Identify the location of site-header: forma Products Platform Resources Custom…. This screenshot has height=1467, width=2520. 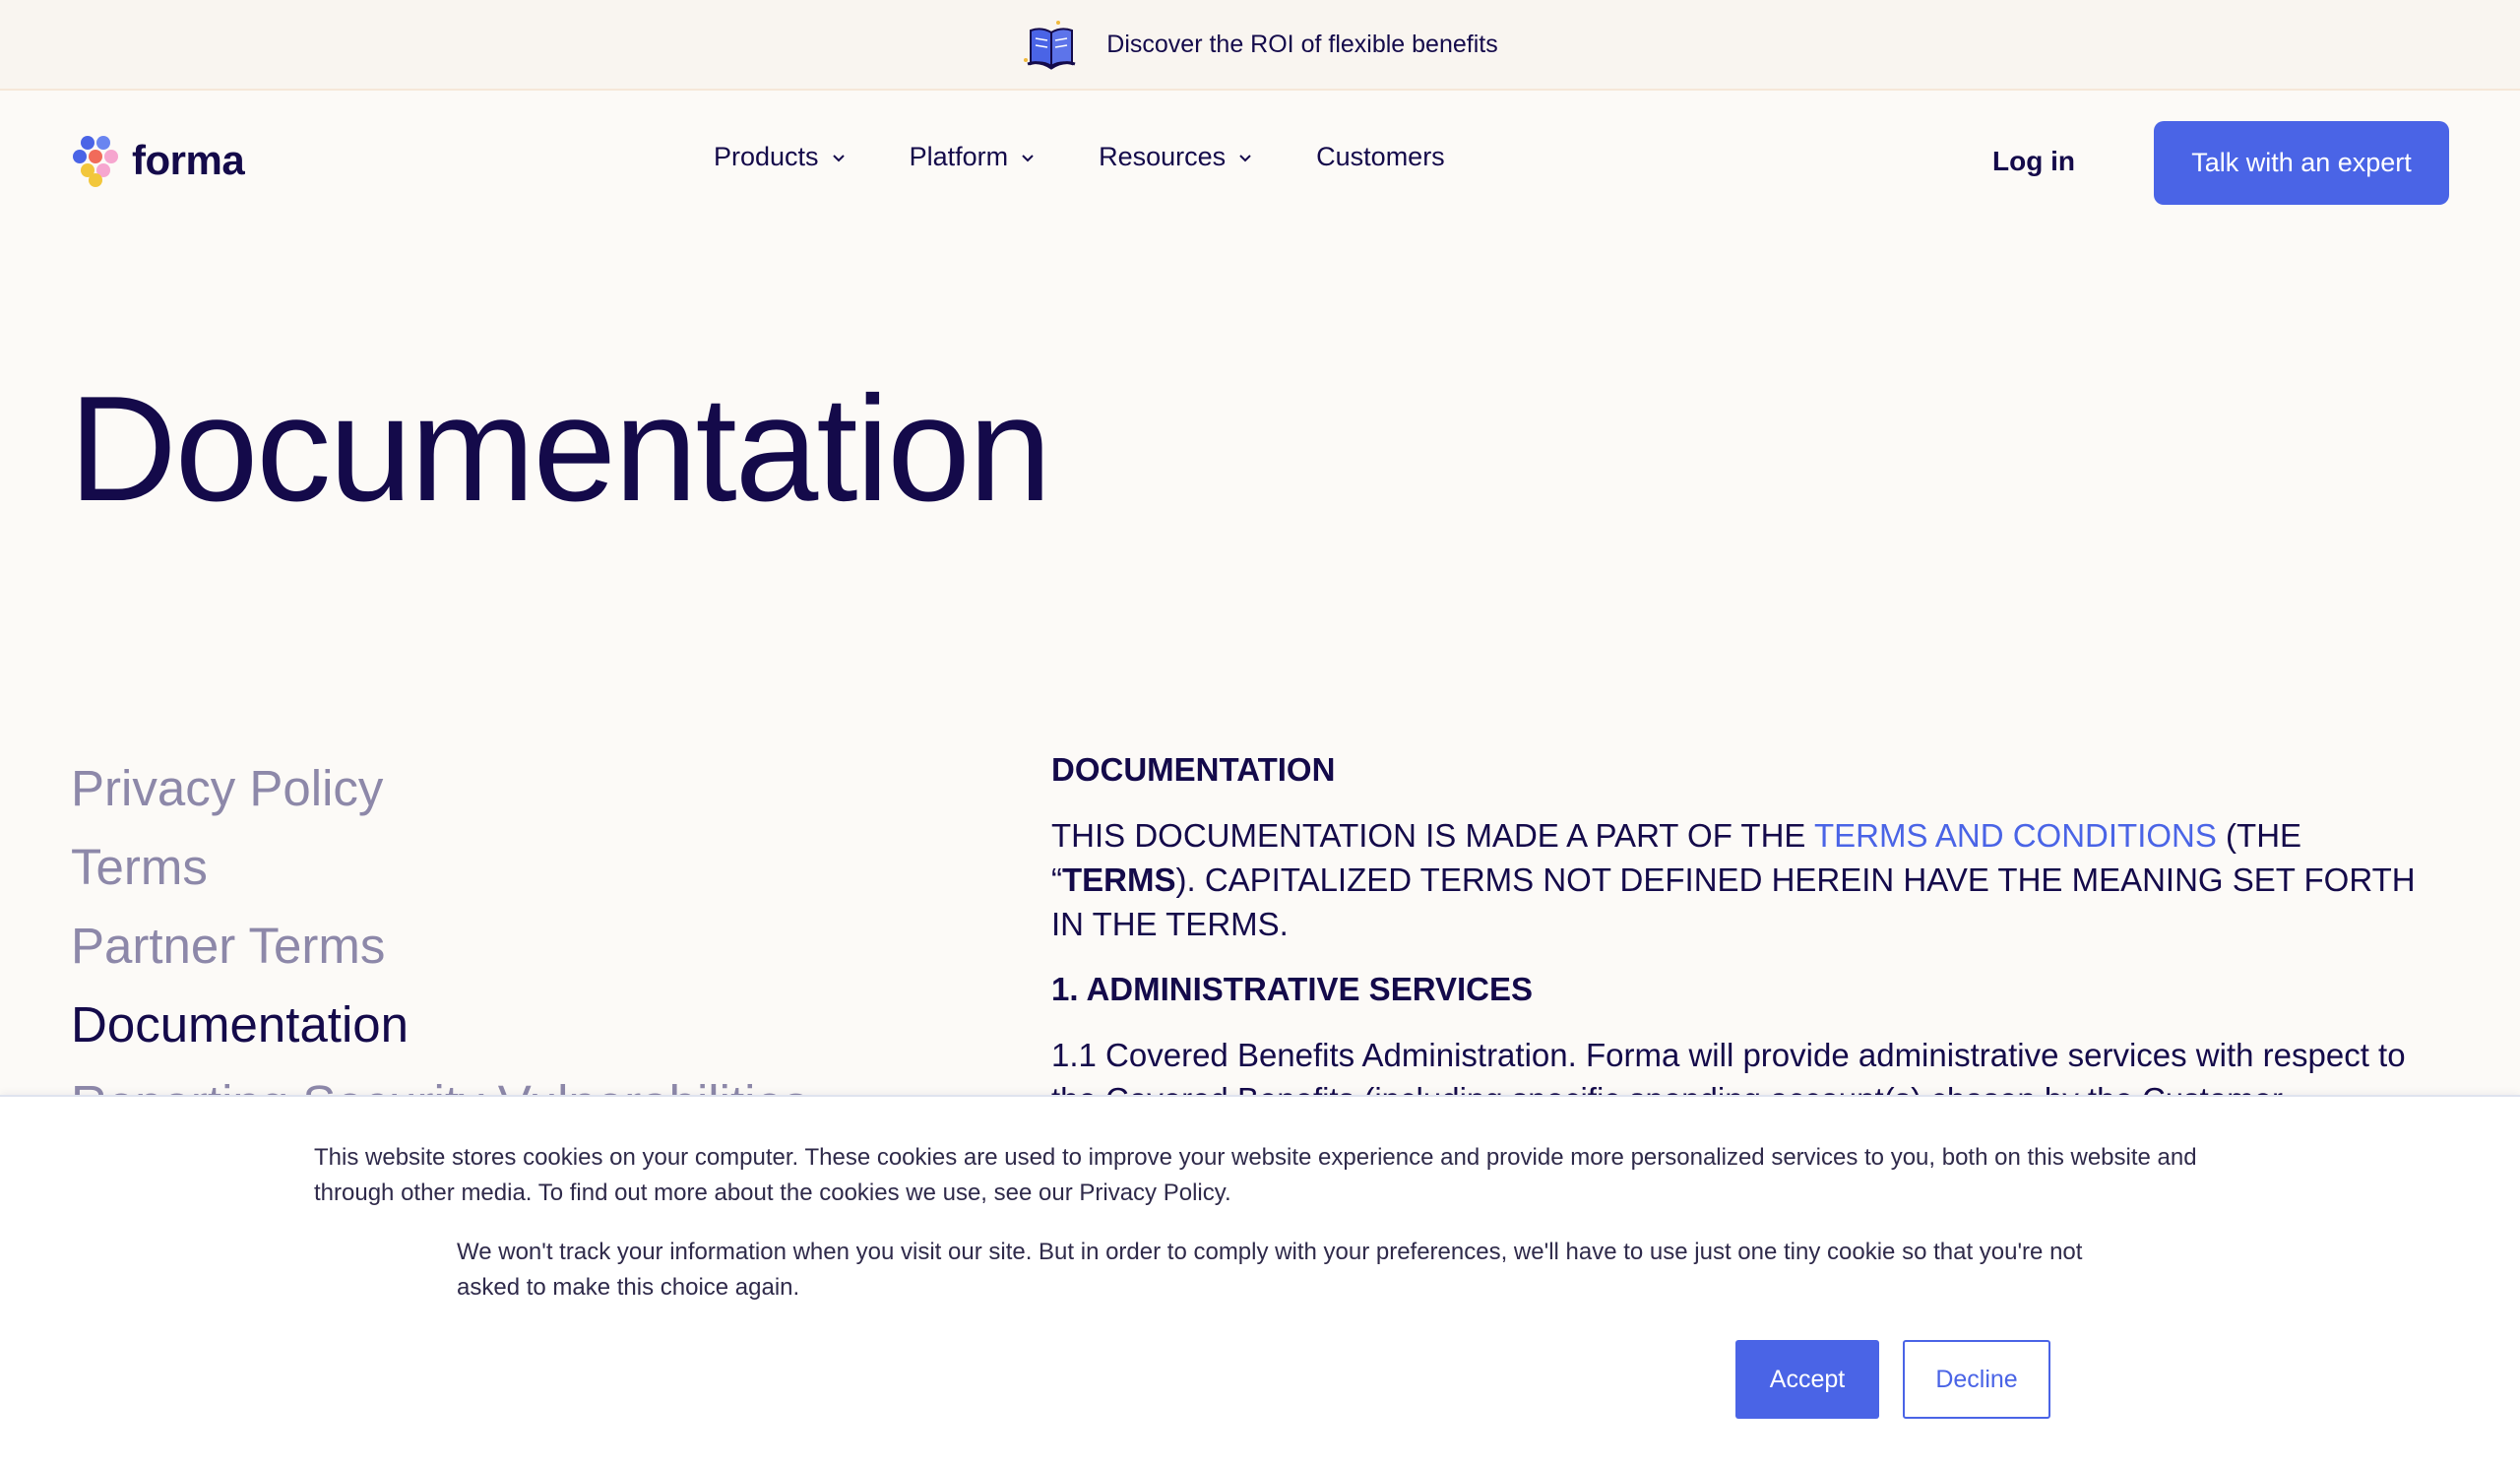
(1260, 161).